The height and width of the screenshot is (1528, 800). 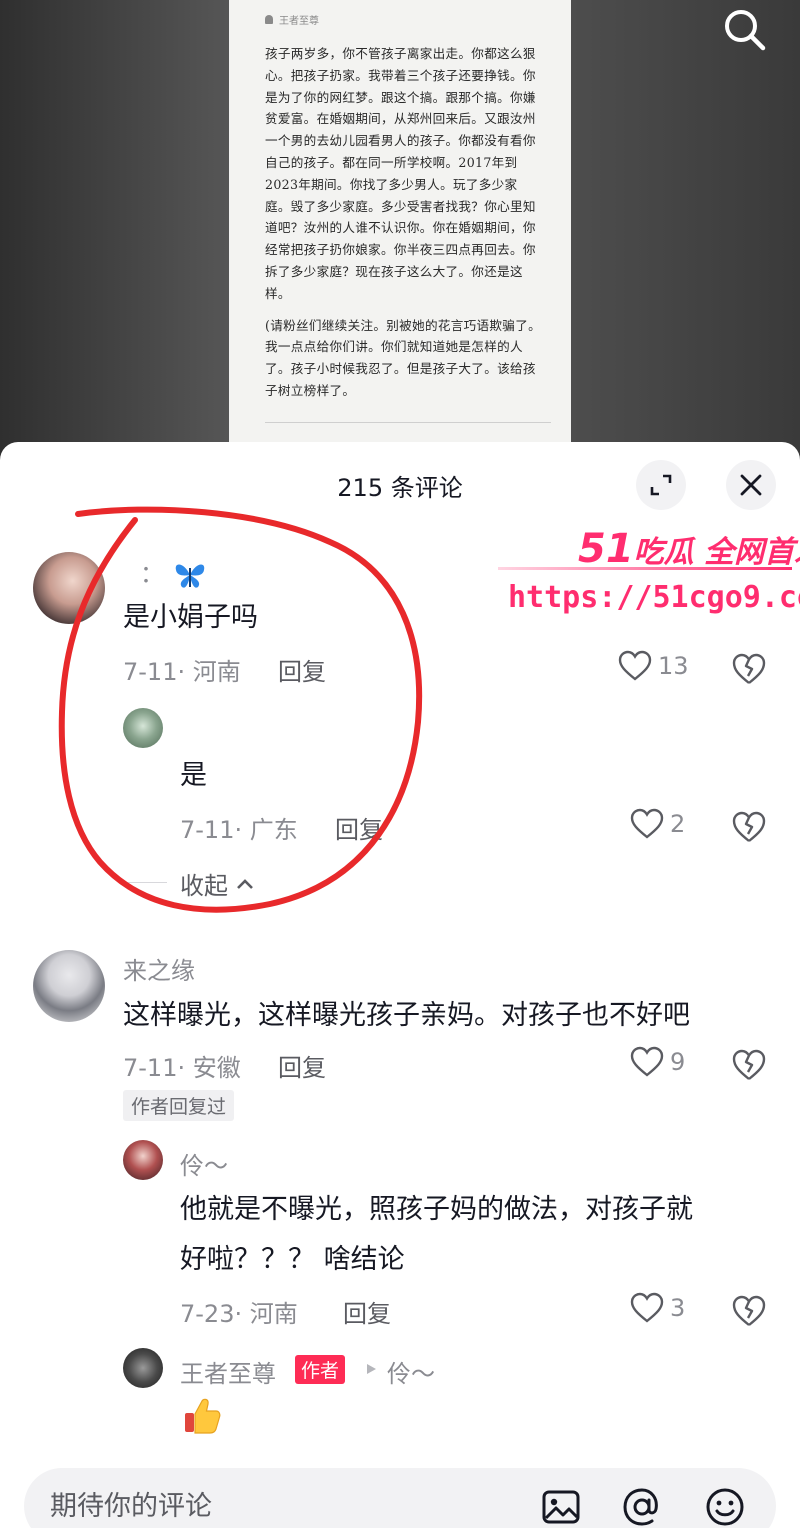 What do you see at coordinates (182, 1068) in the screenshot?
I see `comment-meta: 7-11· 安徽` at bounding box center [182, 1068].